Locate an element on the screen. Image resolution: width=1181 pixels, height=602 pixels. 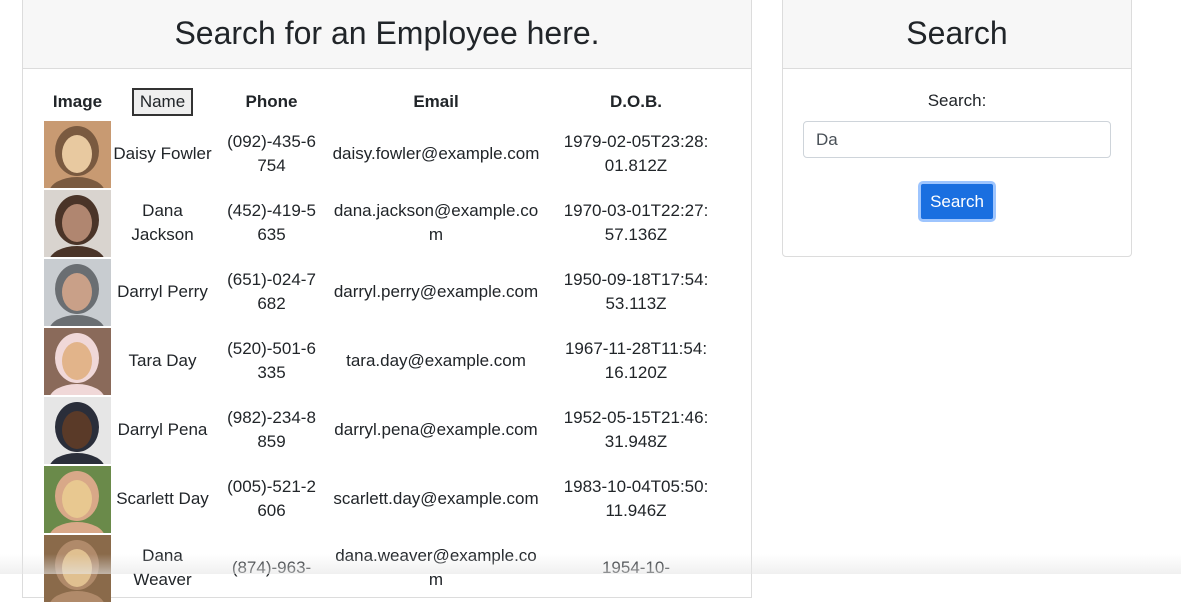
header-phone: Phone is located at coordinates (271, 102).